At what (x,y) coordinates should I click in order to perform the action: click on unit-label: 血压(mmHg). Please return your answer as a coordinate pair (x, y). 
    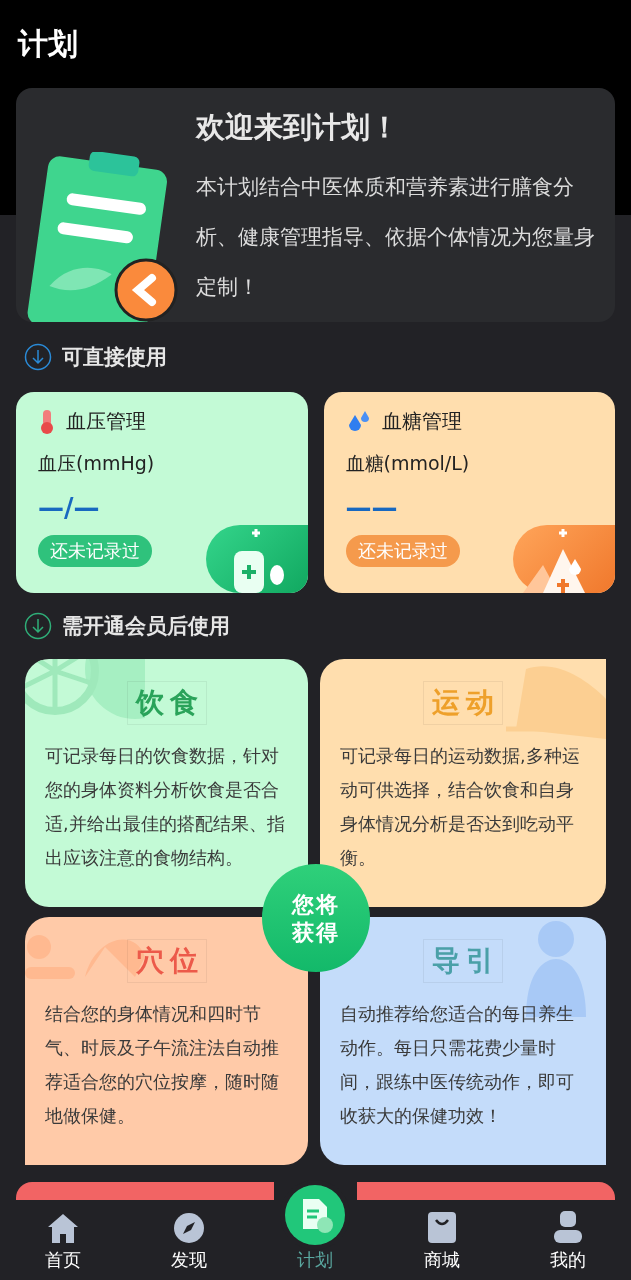
    Looking at the image, I should click on (97, 463).